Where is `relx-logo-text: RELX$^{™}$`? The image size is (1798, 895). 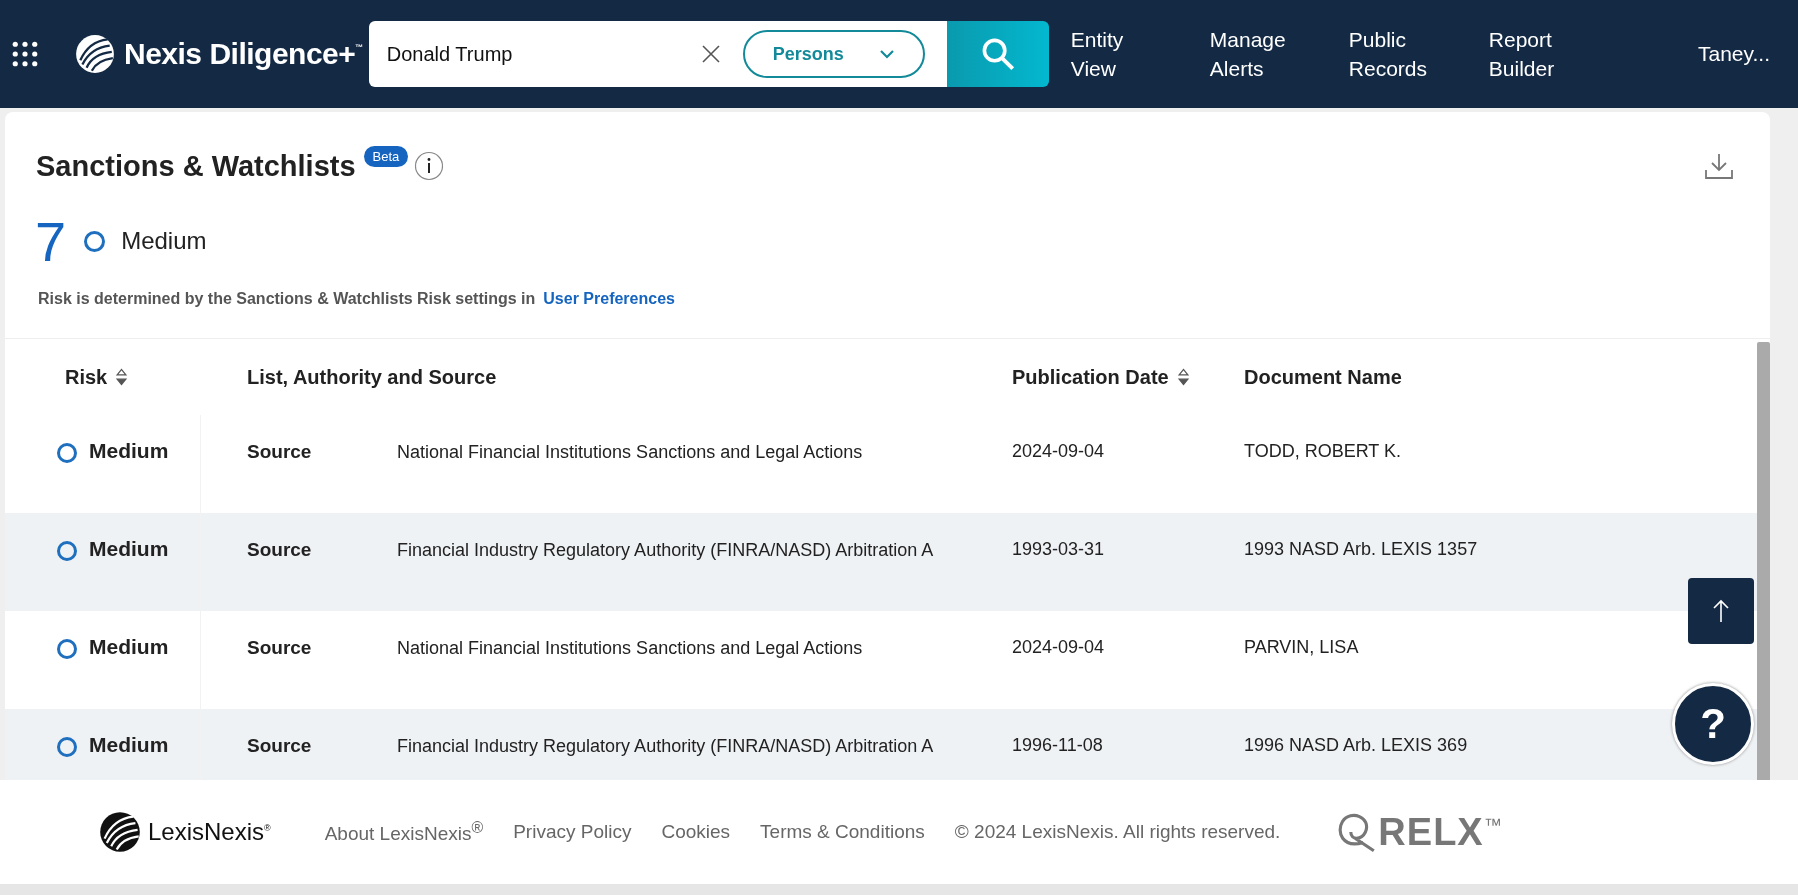 relx-logo-text: RELX$^{™}$ is located at coordinates (1440, 832).